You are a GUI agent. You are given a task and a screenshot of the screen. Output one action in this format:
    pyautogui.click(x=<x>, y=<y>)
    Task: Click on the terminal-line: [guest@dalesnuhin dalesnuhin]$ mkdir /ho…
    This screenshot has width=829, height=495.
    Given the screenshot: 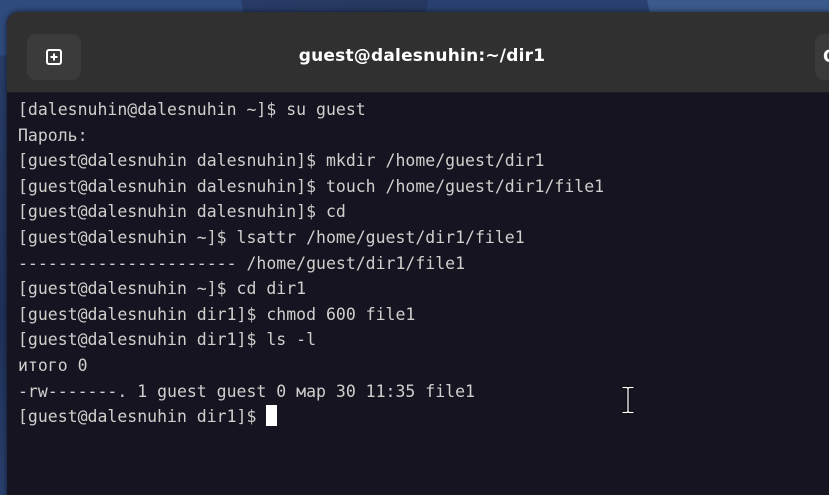 What is the action you would take?
    pyautogui.click(x=281, y=161)
    